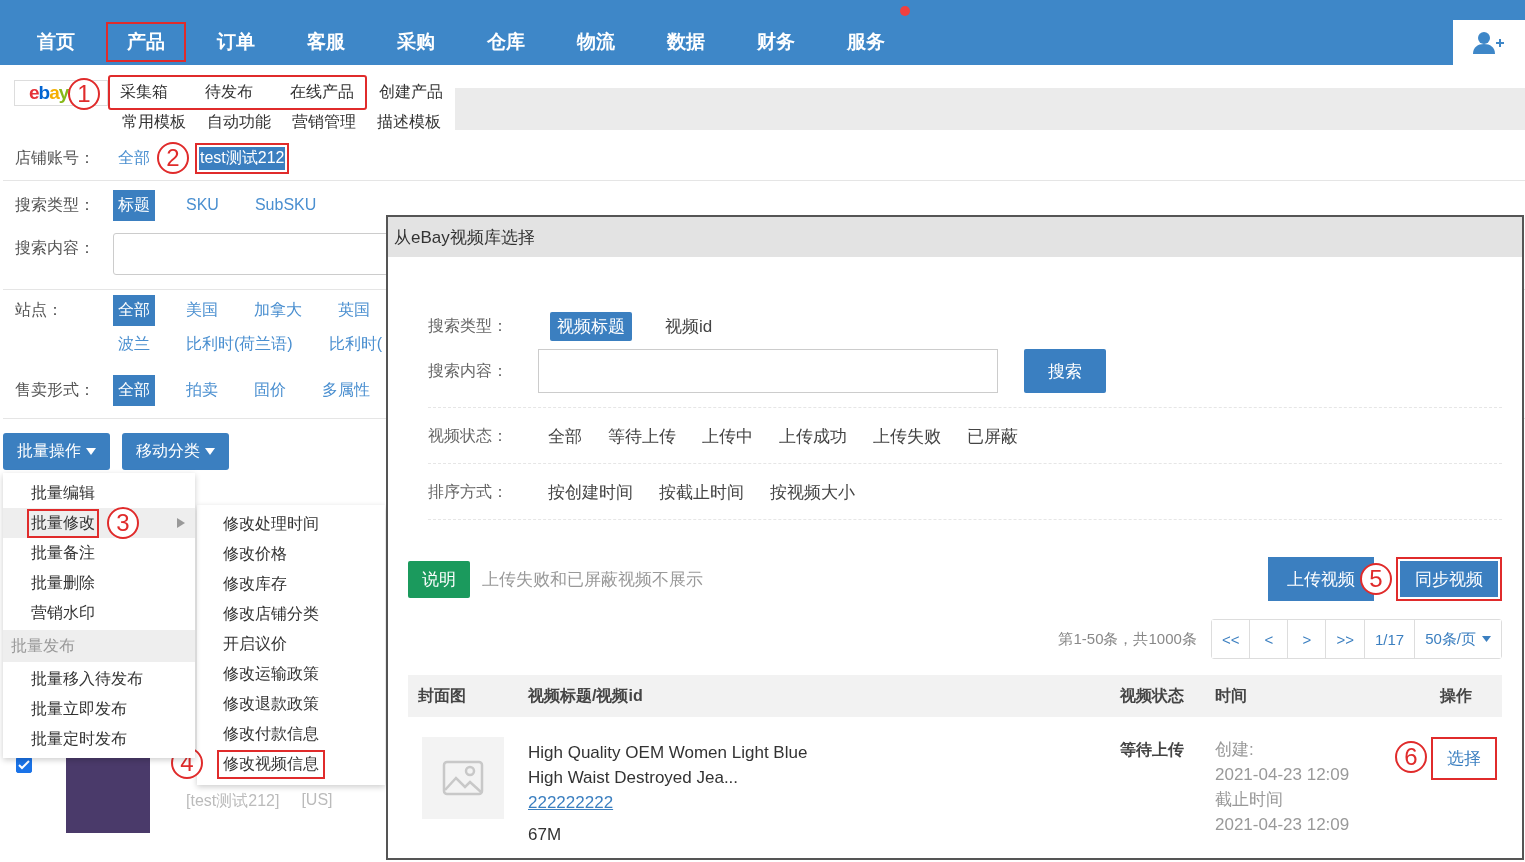 Image resolution: width=1525 pixels, height=862 pixels. What do you see at coordinates (63, 523) in the screenshot?
I see `menu-item: 批量修改` at bounding box center [63, 523].